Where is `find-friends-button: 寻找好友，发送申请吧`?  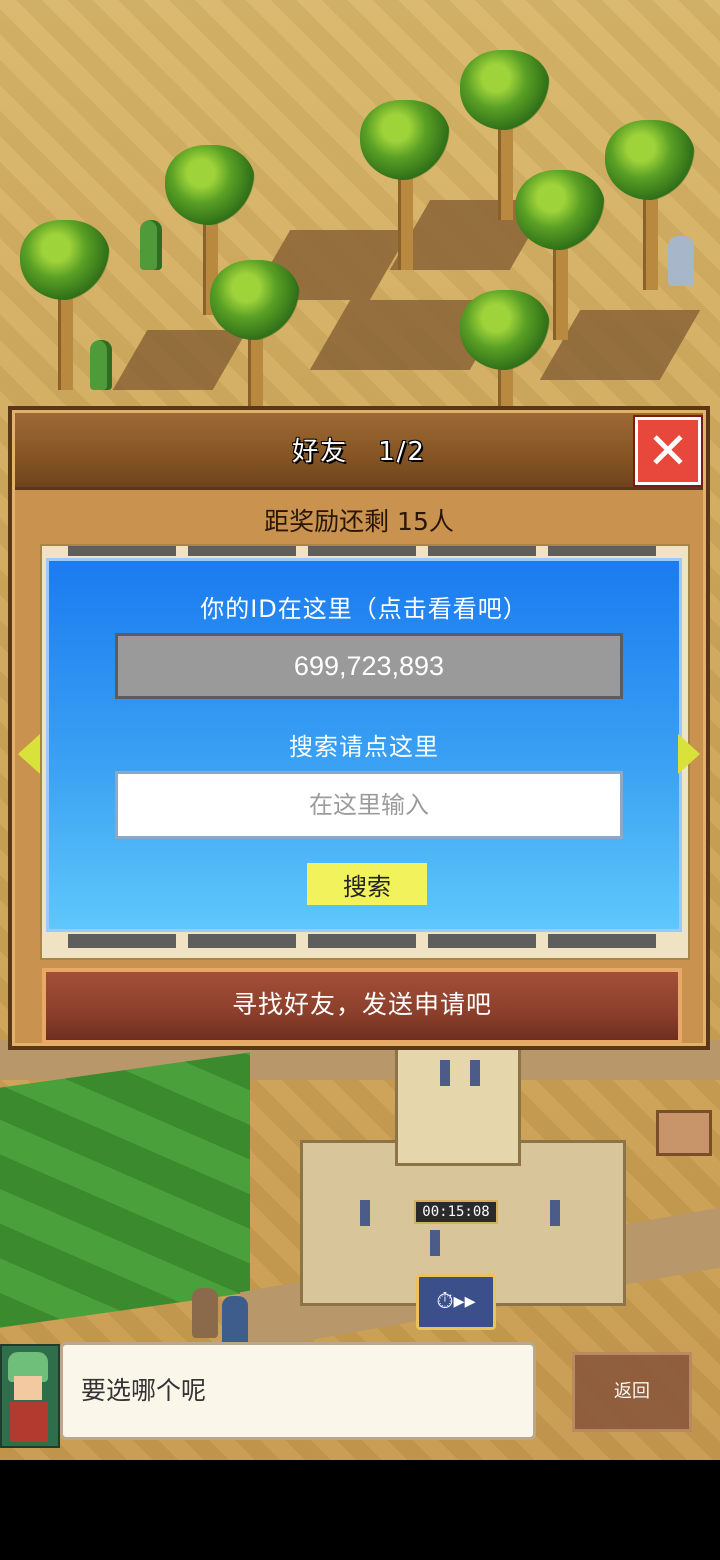
find-friends-button: 寻找好友，发送申请吧 is located at coordinates (362, 1006).